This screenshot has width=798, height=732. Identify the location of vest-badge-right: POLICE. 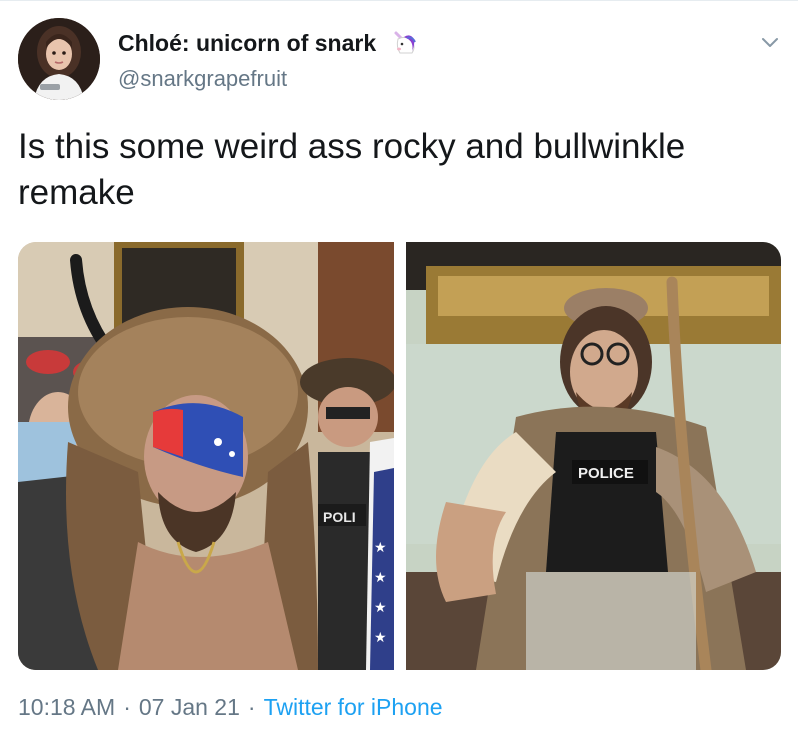
(606, 473).